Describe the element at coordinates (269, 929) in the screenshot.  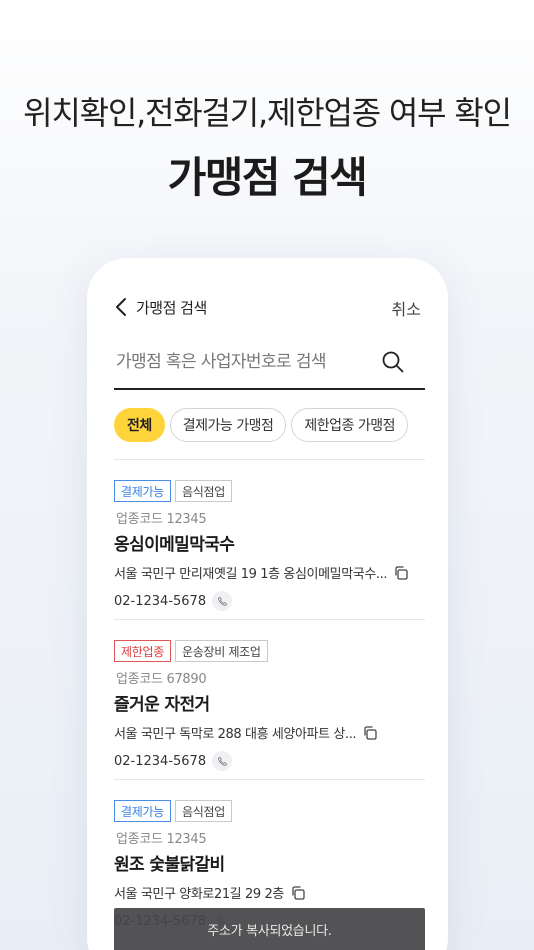
I see `toast-message: 주소가 복사되었습니다.` at that location.